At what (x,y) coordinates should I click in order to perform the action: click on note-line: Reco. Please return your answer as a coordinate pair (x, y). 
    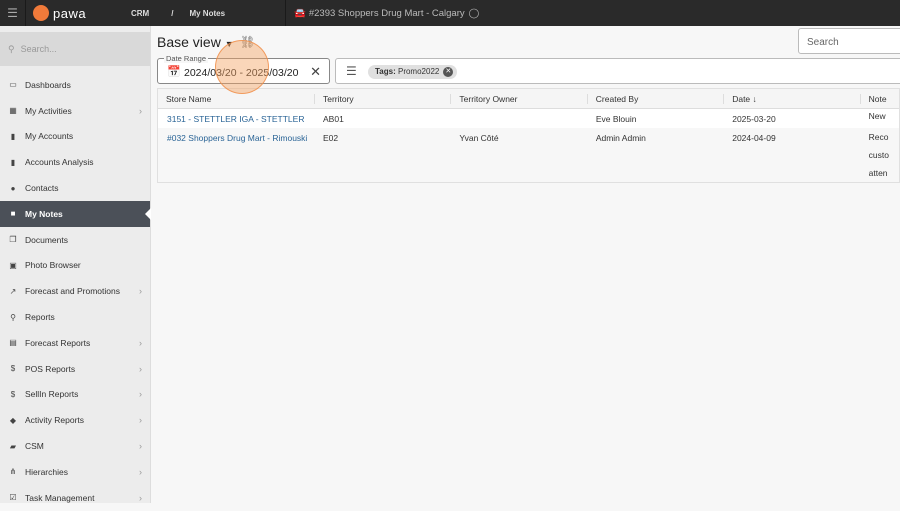
    Looking at the image, I should click on (878, 137).